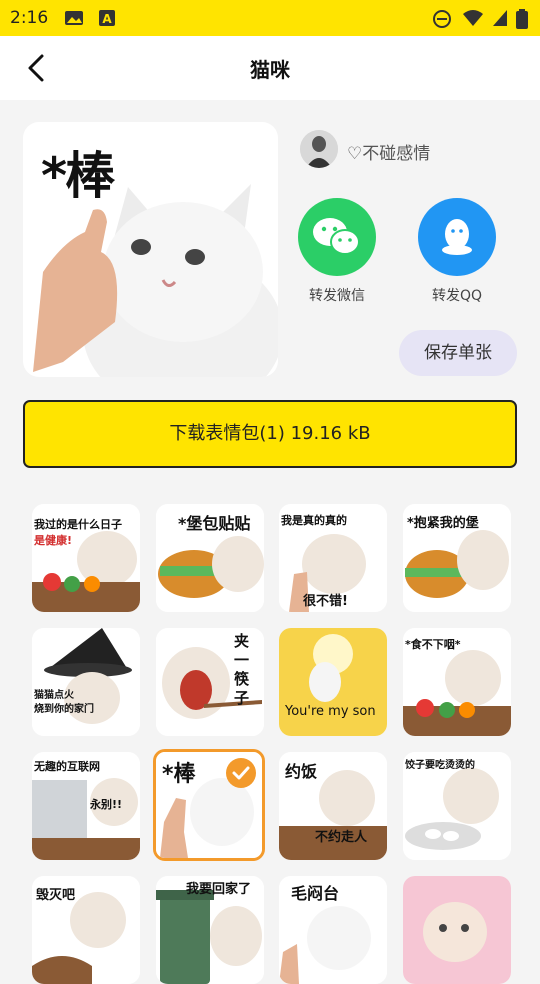 Image resolution: width=540 pixels, height=984 pixels. I want to click on sticker-tile: 约饭 不约走人, so click(333, 806).